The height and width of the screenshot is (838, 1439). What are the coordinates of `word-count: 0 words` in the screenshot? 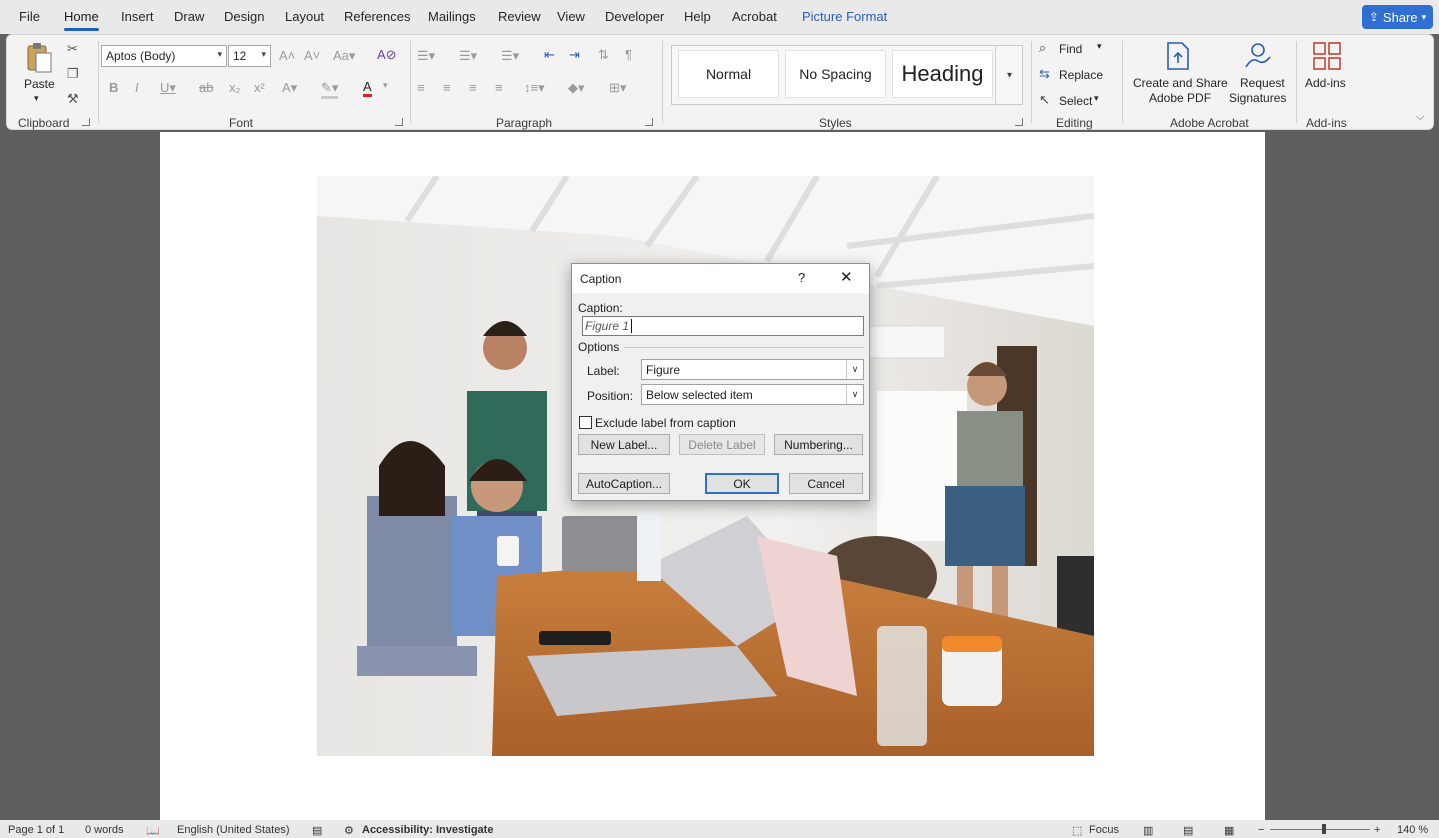 It's located at (104, 830).